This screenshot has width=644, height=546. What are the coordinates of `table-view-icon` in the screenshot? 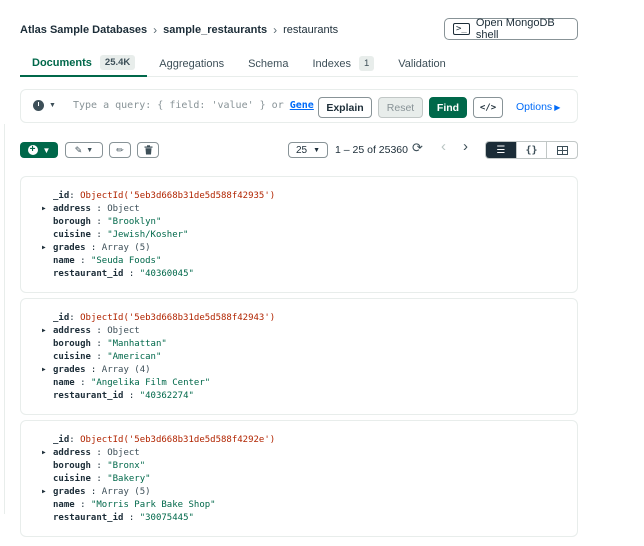 It's located at (562, 150).